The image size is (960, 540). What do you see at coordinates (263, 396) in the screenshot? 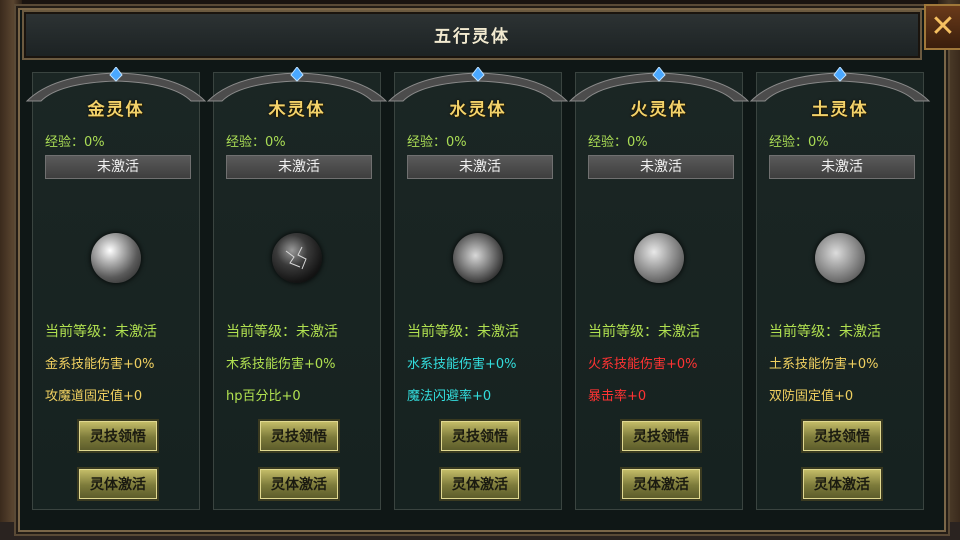
I see `attribute-bonus-label: hp百分比+0` at bounding box center [263, 396].